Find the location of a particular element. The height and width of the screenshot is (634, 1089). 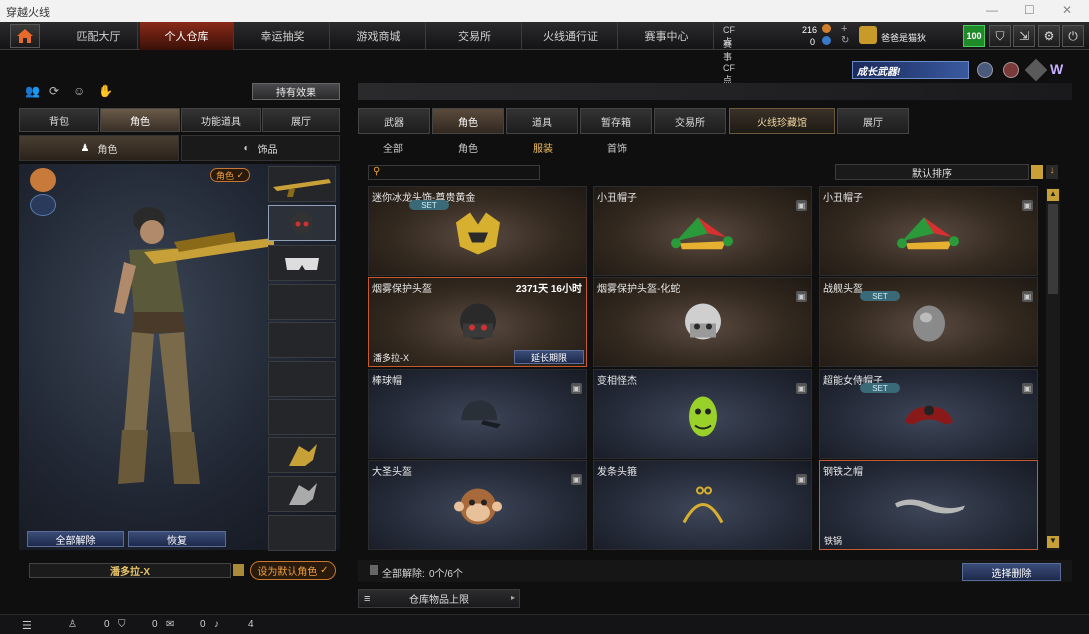

item-card: 烟雾保护头盔-化蛇 ▣ is located at coordinates (702, 322).